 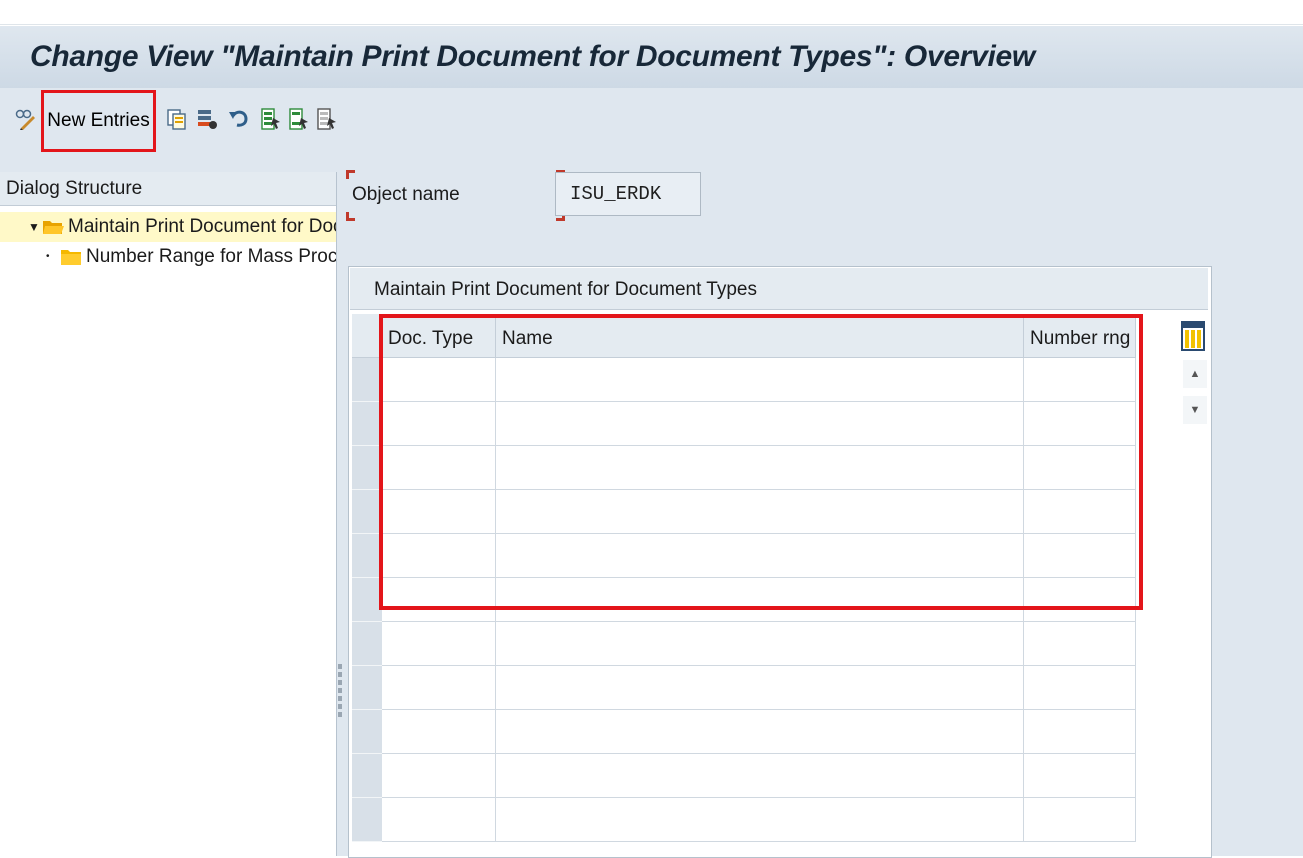 I want to click on folder-icon, so click(x=71, y=257).